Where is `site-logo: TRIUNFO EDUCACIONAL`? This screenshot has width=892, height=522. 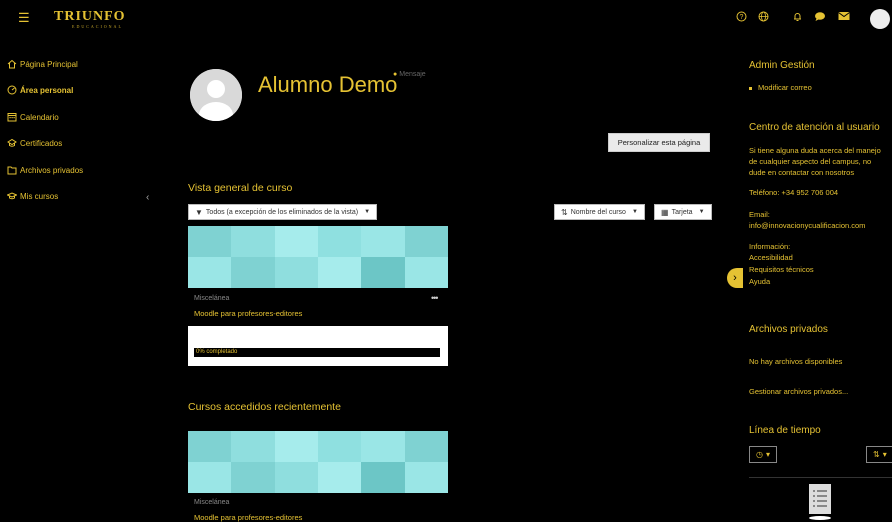
site-logo: TRIUNFO EDUCACIONAL is located at coordinates (90, 19).